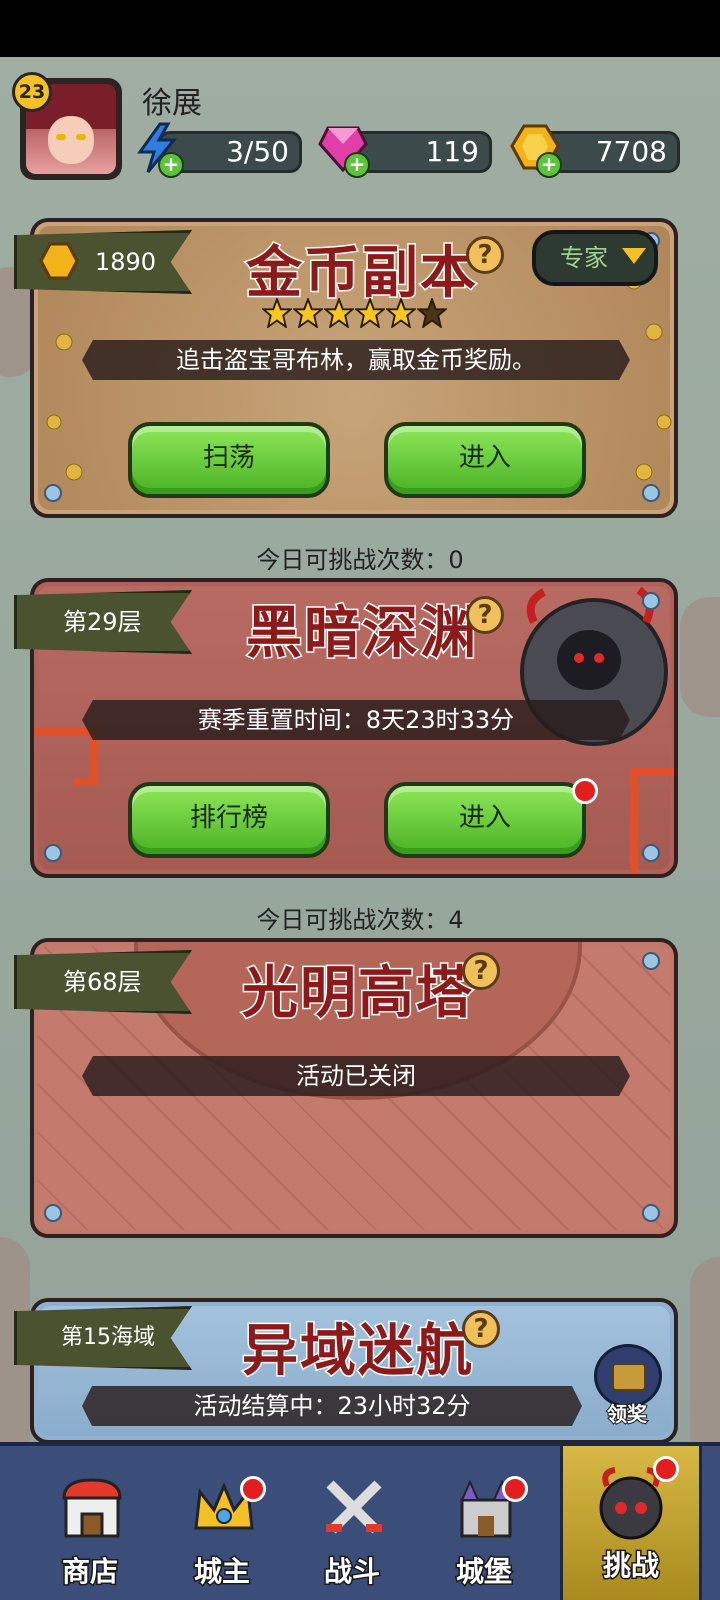 Image resolution: width=720 pixels, height=1600 pixels. What do you see at coordinates (89, 1572) in the screenshot?
I see `nav-shop-label: 商店` at bounding box center [89, 1572].